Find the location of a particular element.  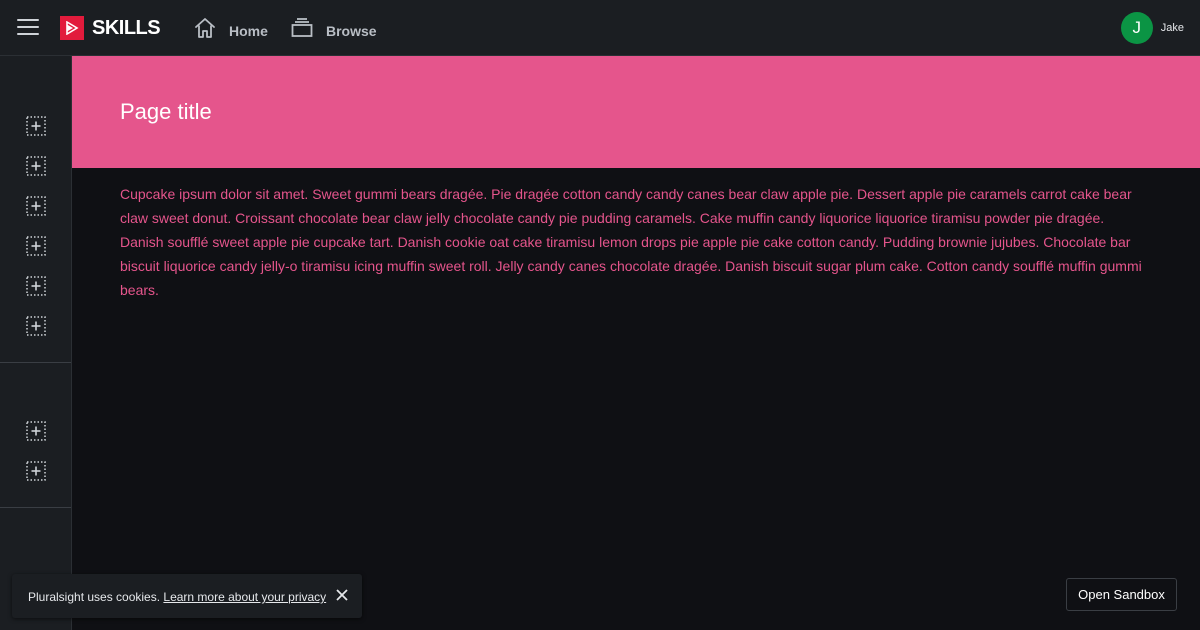

user-menu: J Jake is located at coordinates (1152, 28).